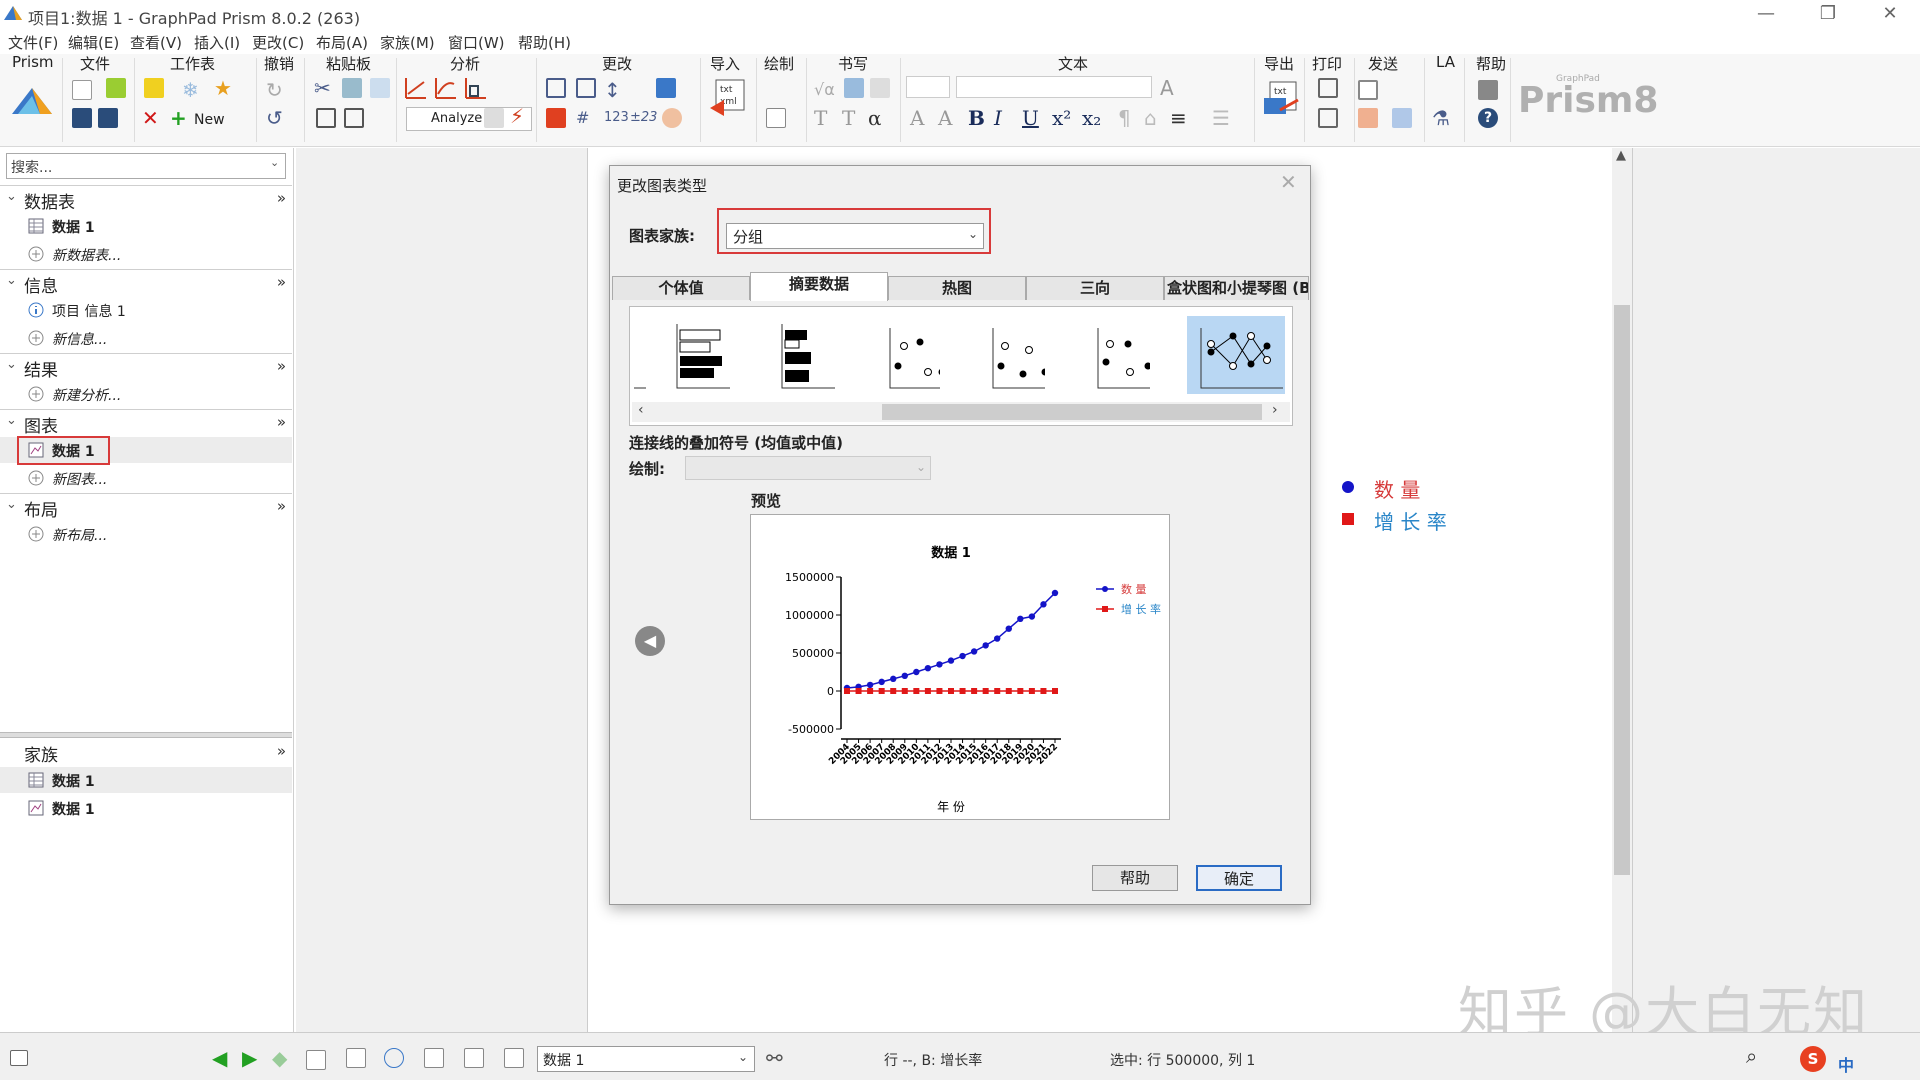 The image size is (1920, 1080). Describe the element at coordinates (1095, 288) in the screenshot. I see `tab-three-way: 三向` at that location.